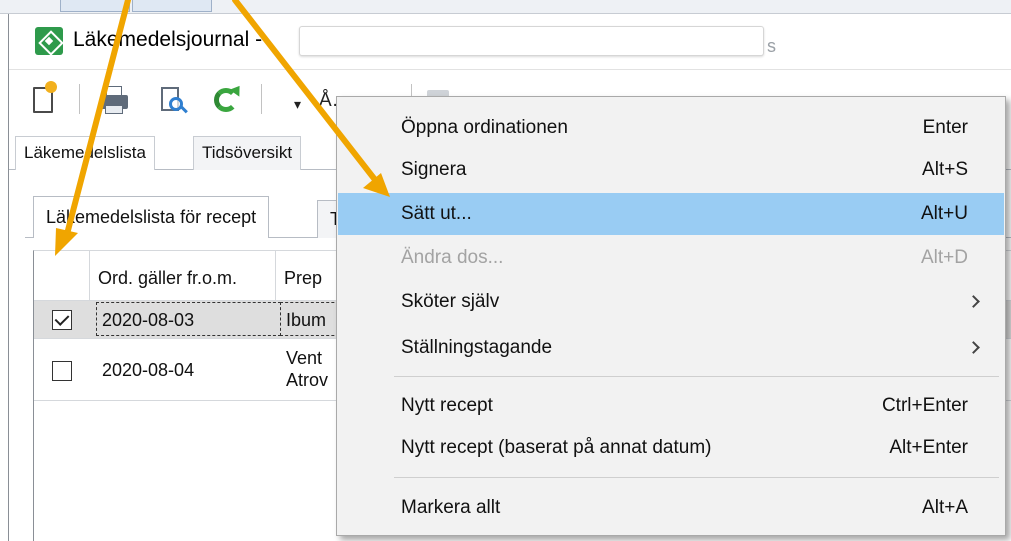  Describe the element at coordinates (531, 41) in the screenshot. I see `redacted-patient-name` at that location.